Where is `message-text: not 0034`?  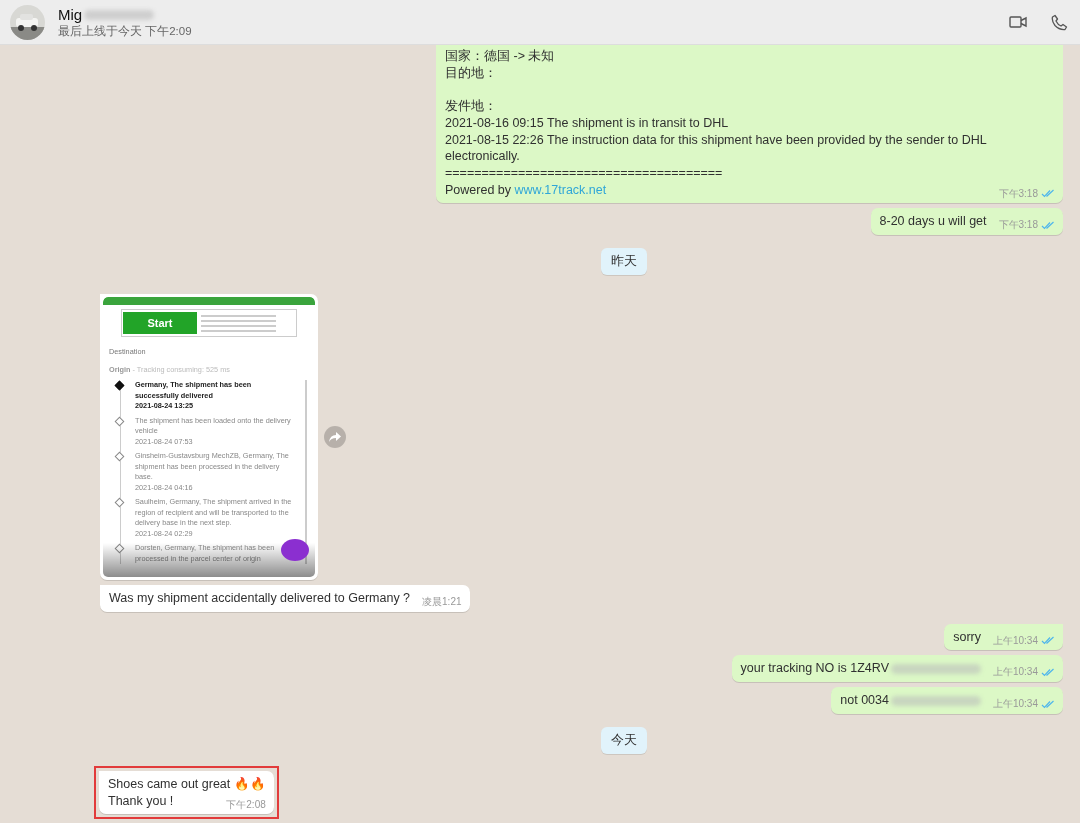 message-text: not 0034 is located at coordinates (864, 700).